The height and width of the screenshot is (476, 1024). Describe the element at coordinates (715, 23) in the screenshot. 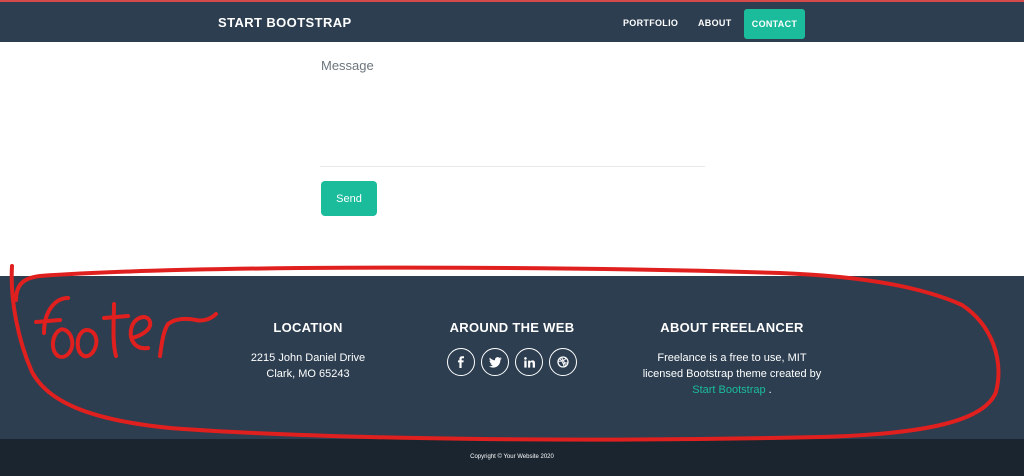

I see `nav-link-about: ABOUT` at that location.